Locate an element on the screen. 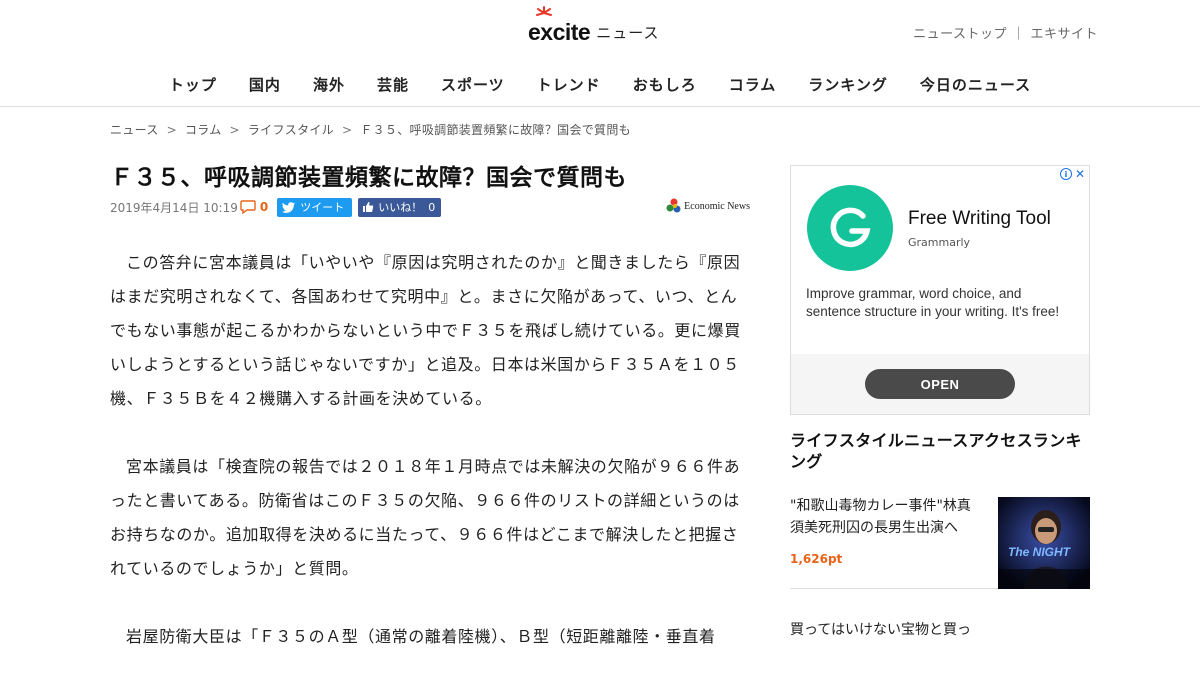 The height and width of the screenshot is (688, 1200). ad-footer: OPEN is located at coordinates (940, 384).